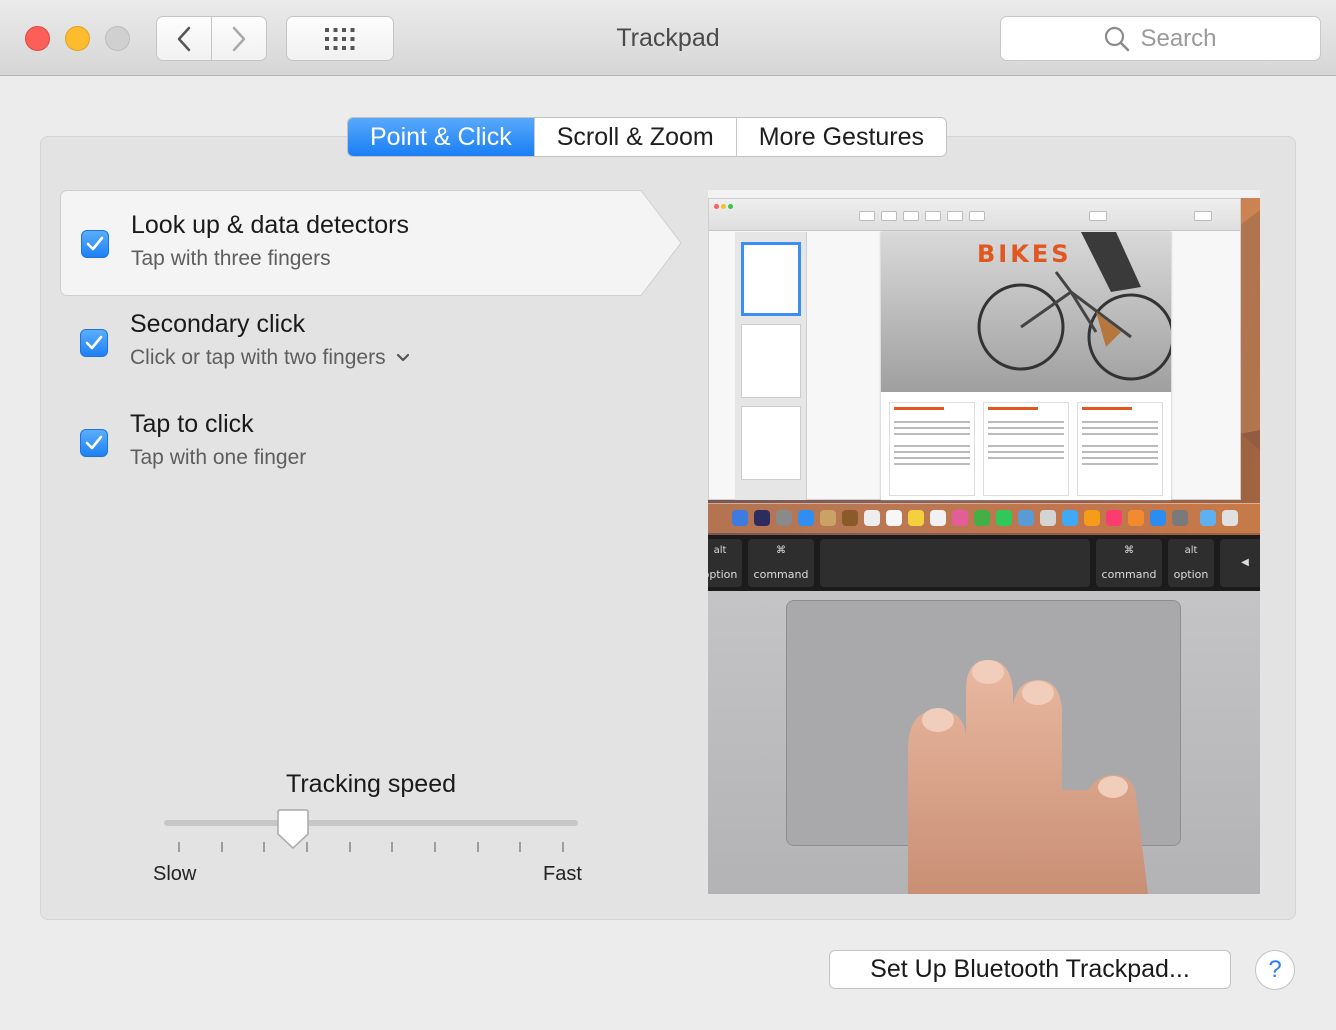  What do you see at coordinates (293, 829) in the screenshot?
I see `tracking-speed-knob` at bounding box center [293, 829].